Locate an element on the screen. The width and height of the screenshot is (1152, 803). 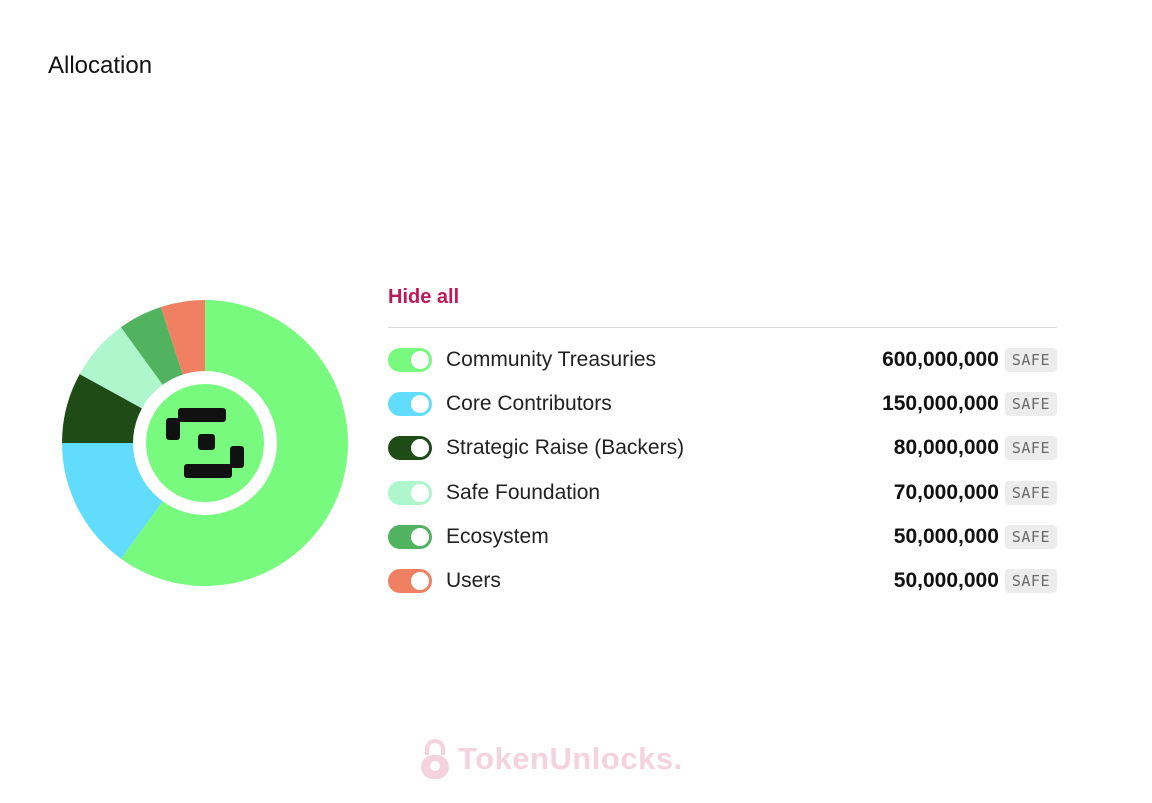
legend-label: Safe Foundation is located at coordinates (523, 492).